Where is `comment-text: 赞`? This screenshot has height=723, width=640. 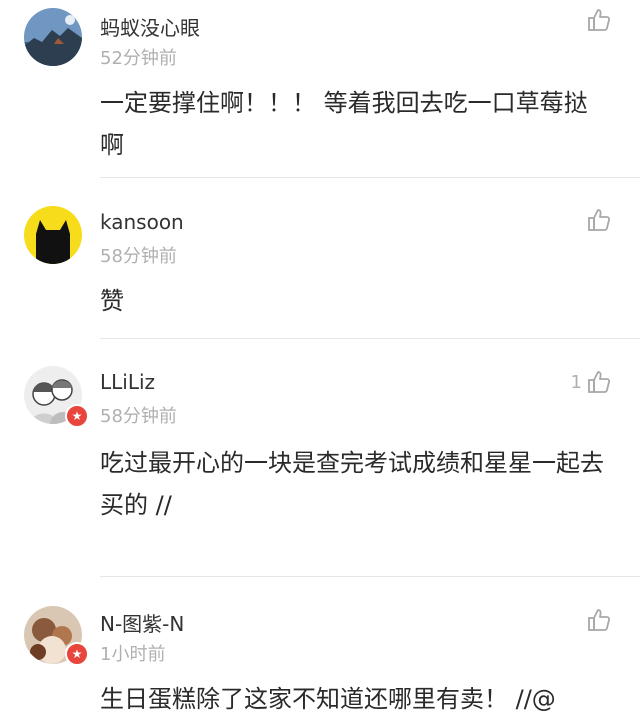 comment-text: 赞 is located at coordinates (112, 301).